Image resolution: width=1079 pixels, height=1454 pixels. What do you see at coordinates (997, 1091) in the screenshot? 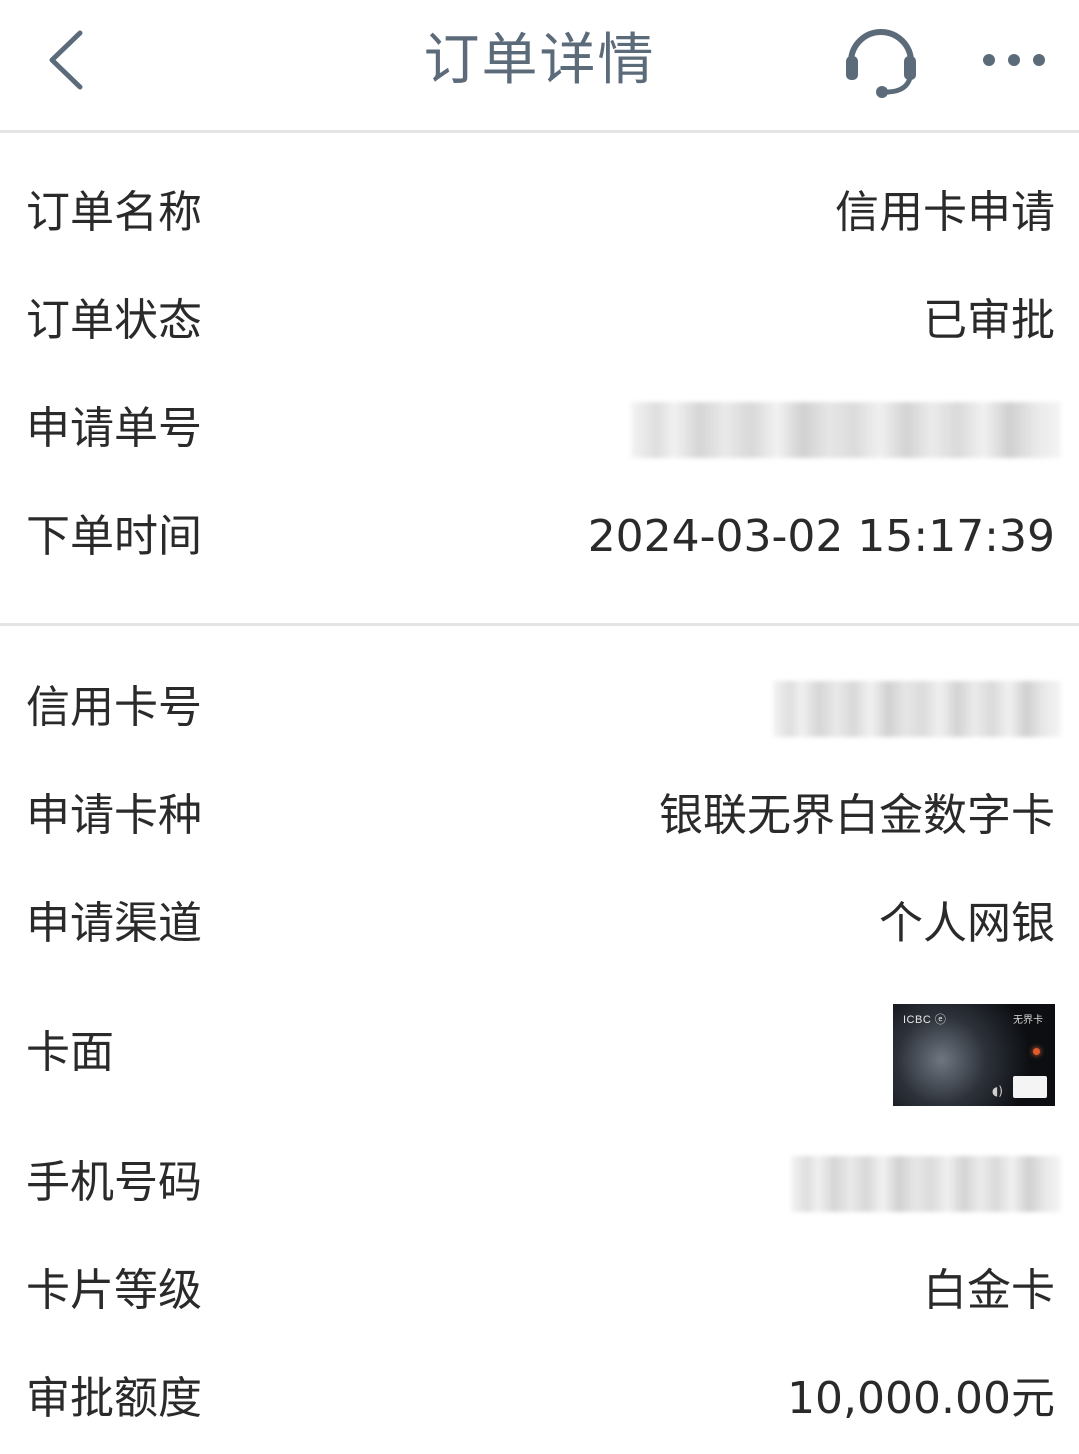
I see `contactless-icon: ◖)` at bounding box center [997, 1091].